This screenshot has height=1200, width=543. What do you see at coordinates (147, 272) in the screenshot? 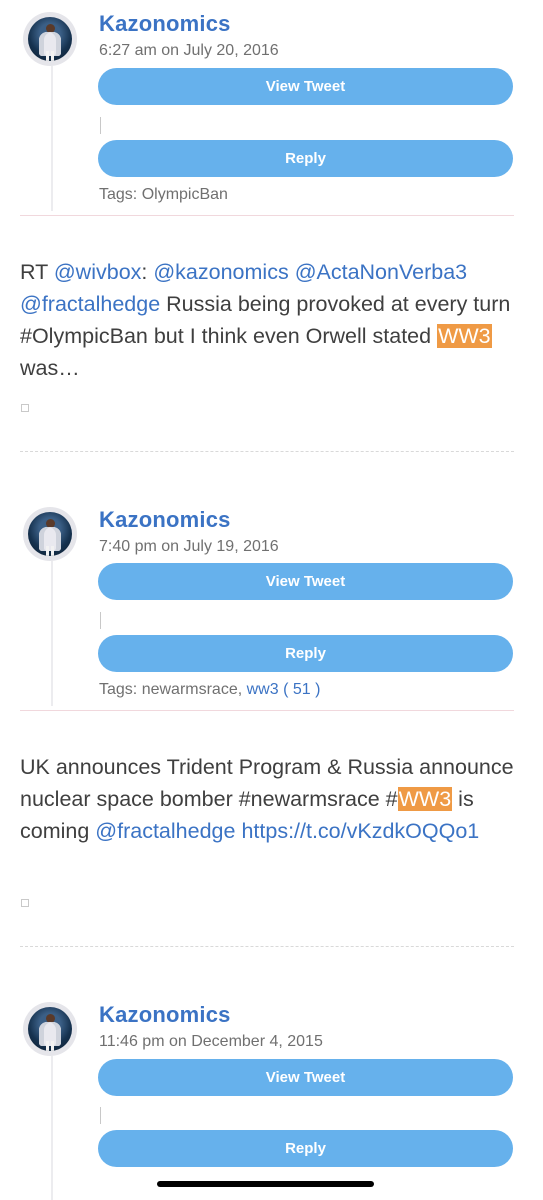
I see `text-fragment: :` at bounding box center [147, 272].